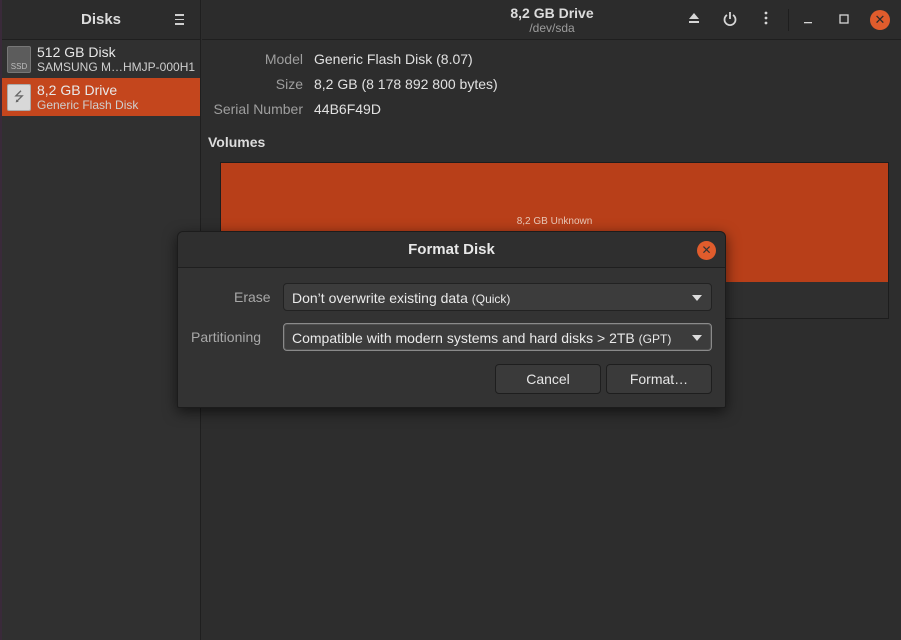 This screenshot has width=901, height=640. Describe the element at coordinates (788, 20) in the screenshot. I see `header-separator` at that location.